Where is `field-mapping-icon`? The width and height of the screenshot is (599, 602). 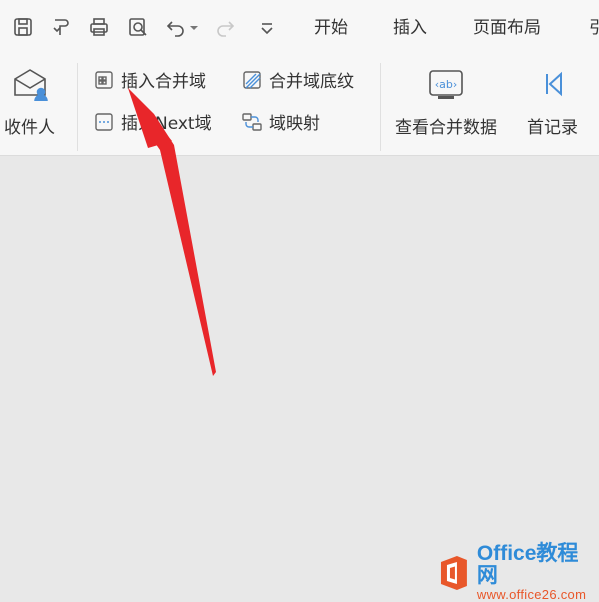
field-mapping-icon is located at coordinates (252, 122).